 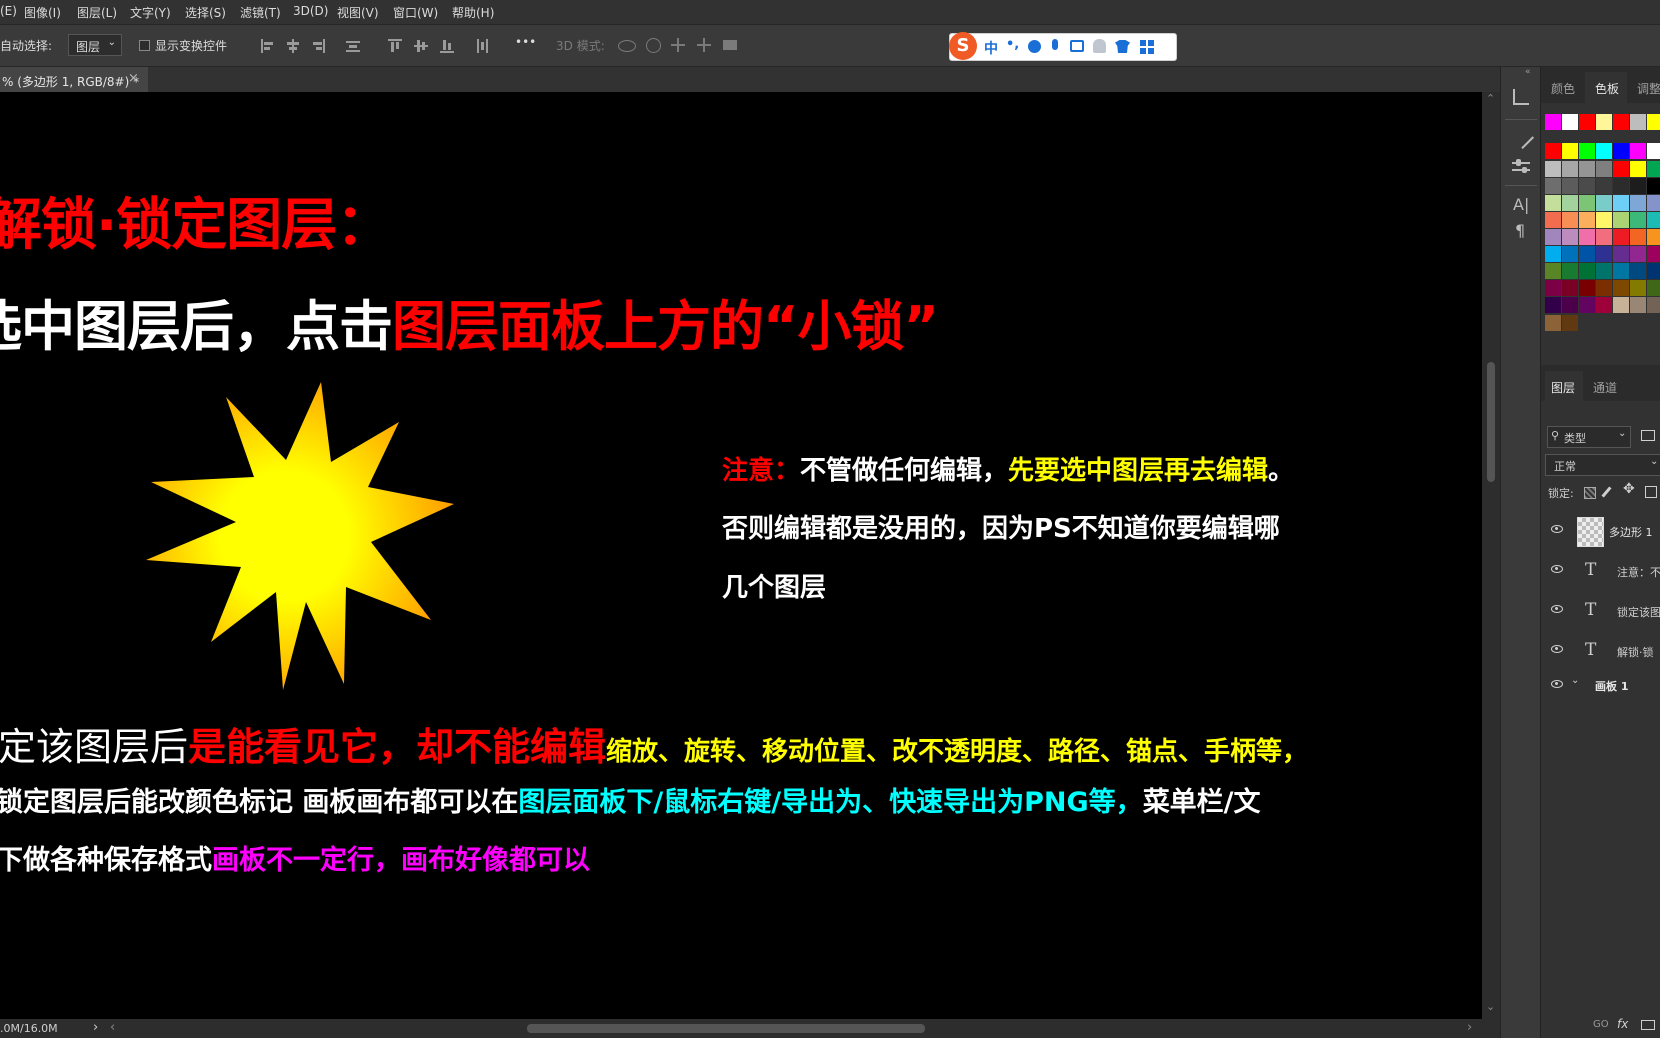 I want to click on brush-icon, so click(x=1522, y=137).